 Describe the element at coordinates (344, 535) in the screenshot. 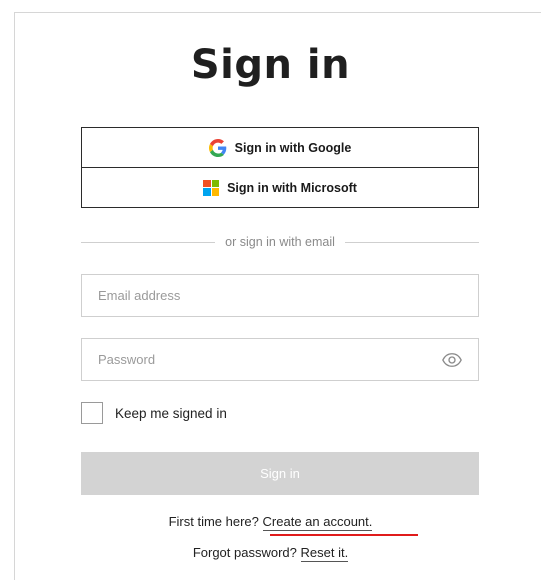

I see `annotation-red-underline` at that location.